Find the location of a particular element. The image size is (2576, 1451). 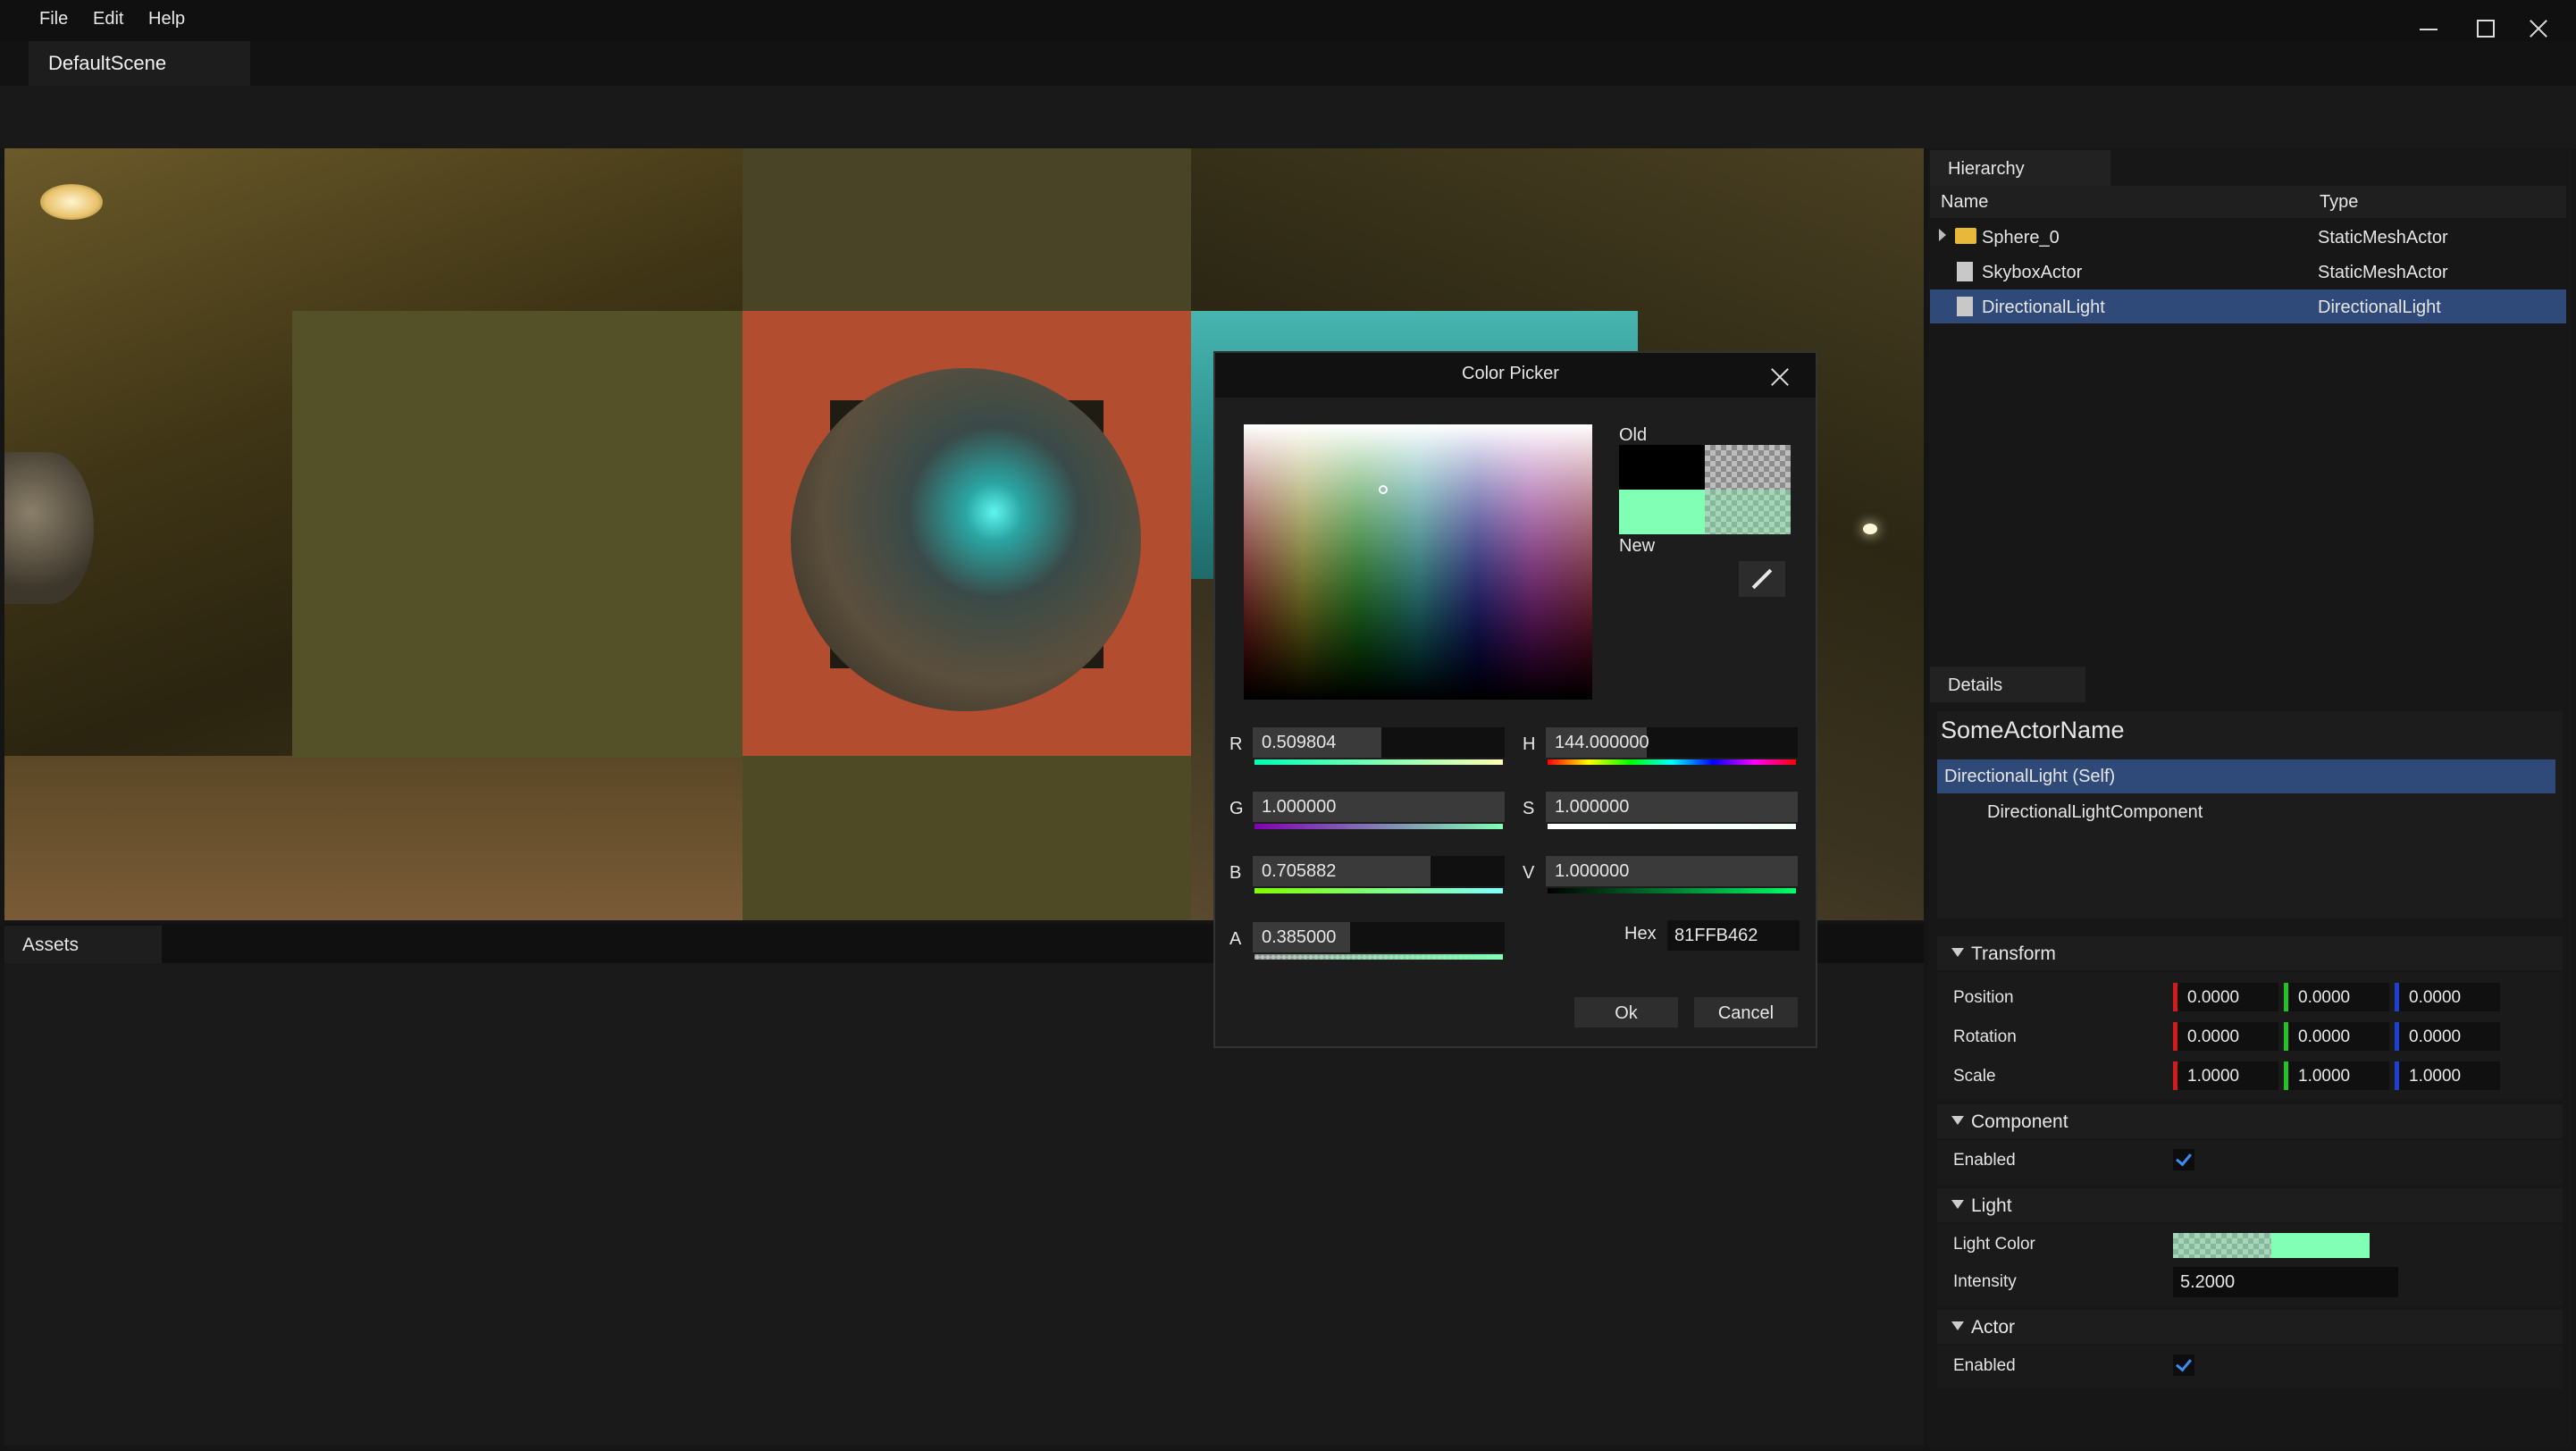

channel-b-label: B is located at coordinates (1235, 873).